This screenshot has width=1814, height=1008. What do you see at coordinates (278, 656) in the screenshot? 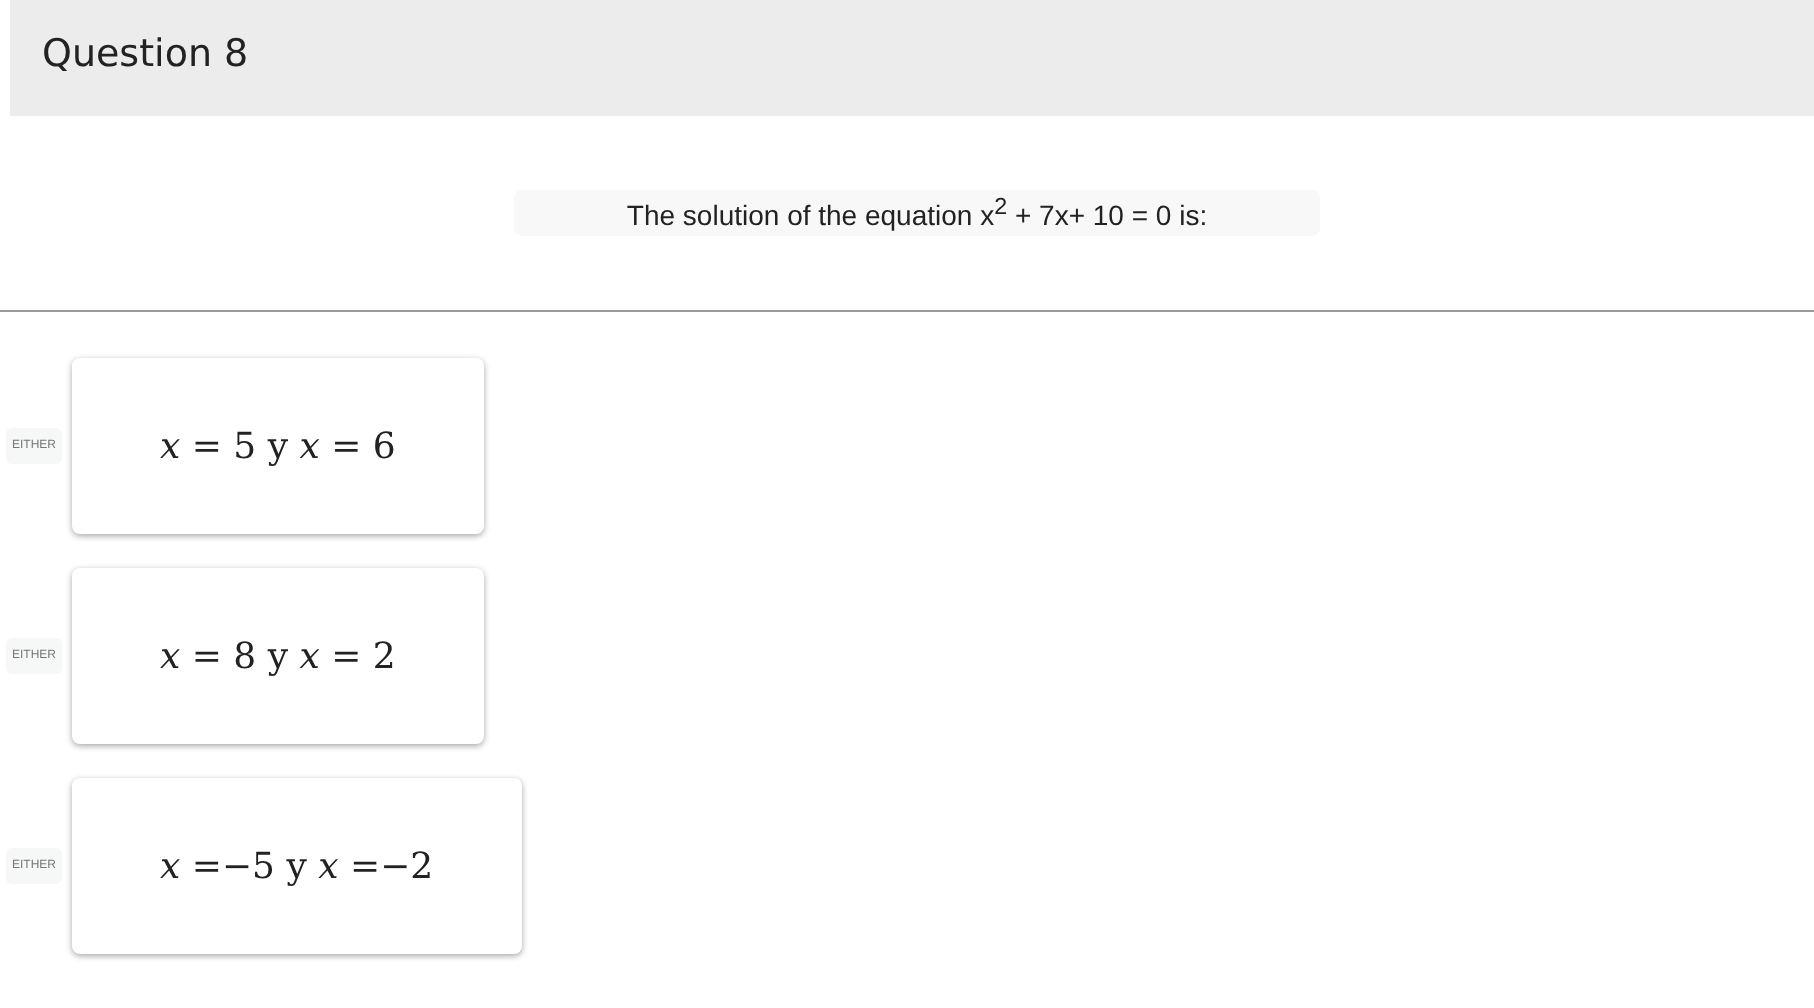
I see `answer-option: x = 8 y x = 2` at bounding box center [278, 656].